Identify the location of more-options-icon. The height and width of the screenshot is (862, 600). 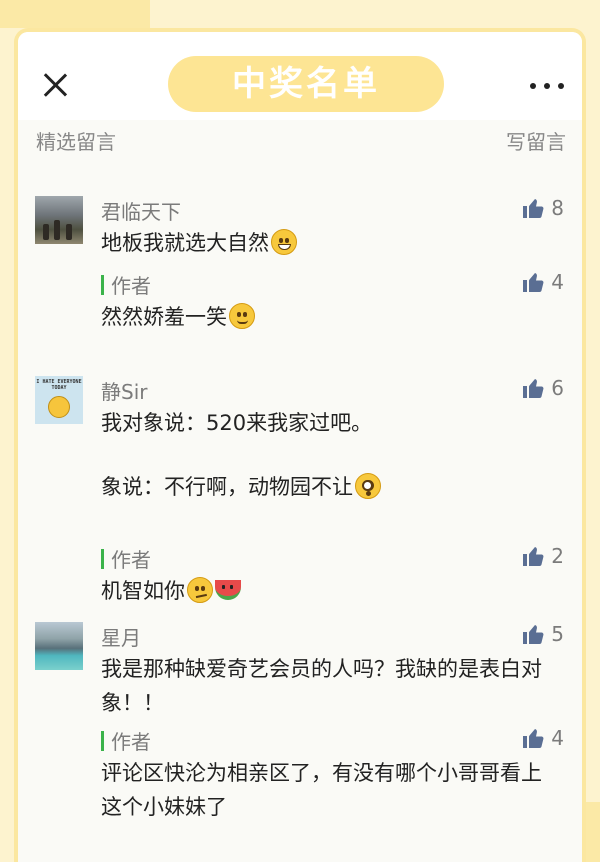
(547, 86).